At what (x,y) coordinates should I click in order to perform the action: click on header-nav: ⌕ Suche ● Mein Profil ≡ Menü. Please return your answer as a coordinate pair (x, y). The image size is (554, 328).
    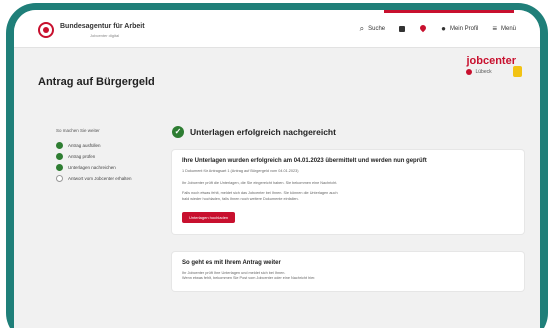
    Looking at the image, I should click on (438, 29).